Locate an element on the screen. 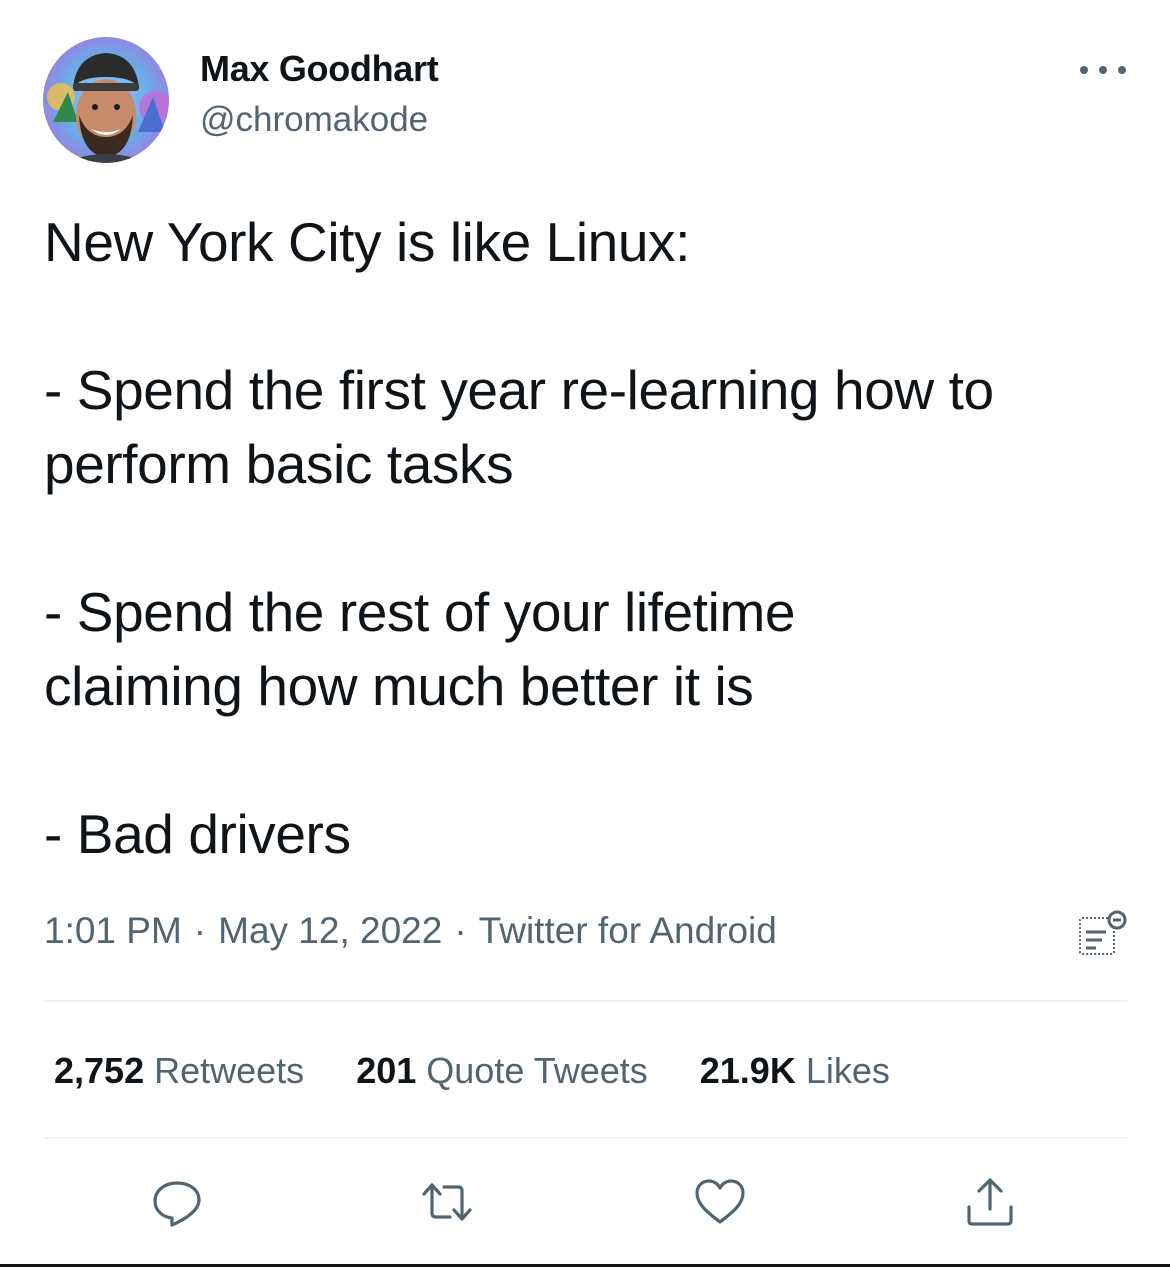 Image resolution: width=1170 pixels, height=1267 pixels. retweets-count: 2,752 is located at coordinates (99, 1070).